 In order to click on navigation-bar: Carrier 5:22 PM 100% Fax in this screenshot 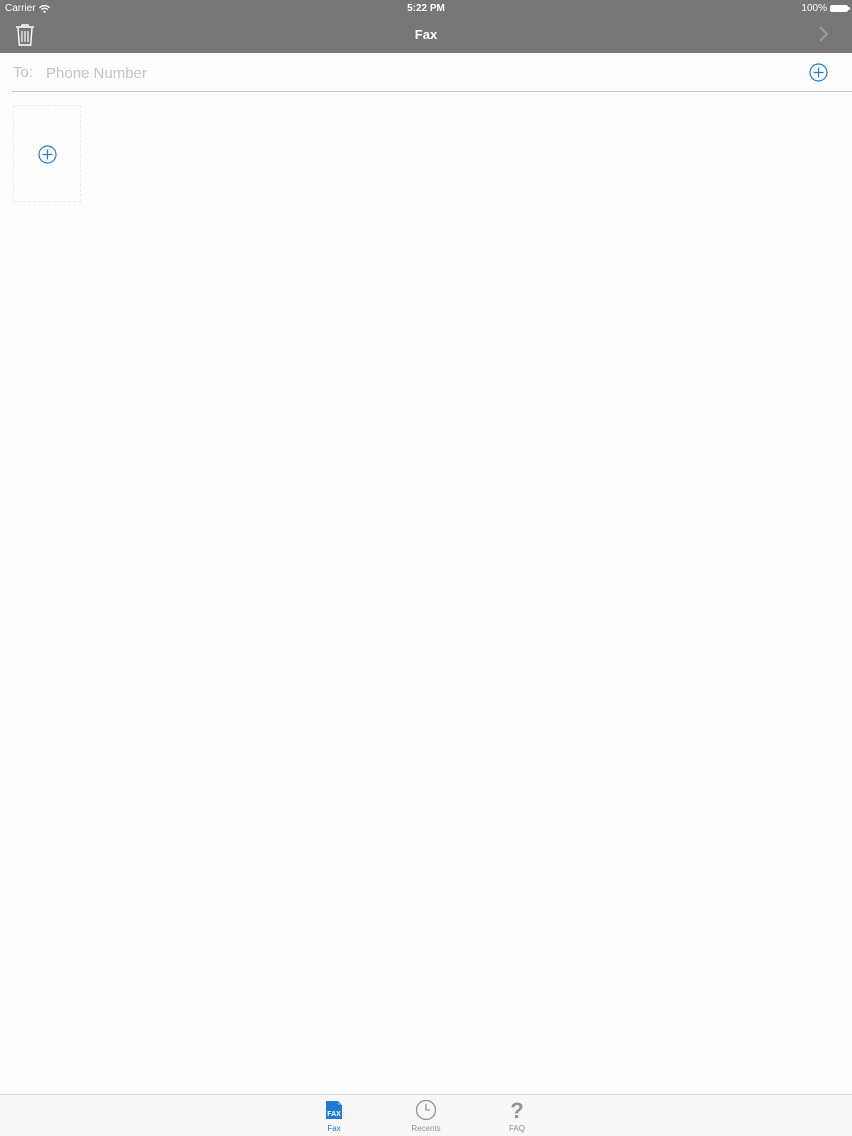, I will do `click(426, 26)`.